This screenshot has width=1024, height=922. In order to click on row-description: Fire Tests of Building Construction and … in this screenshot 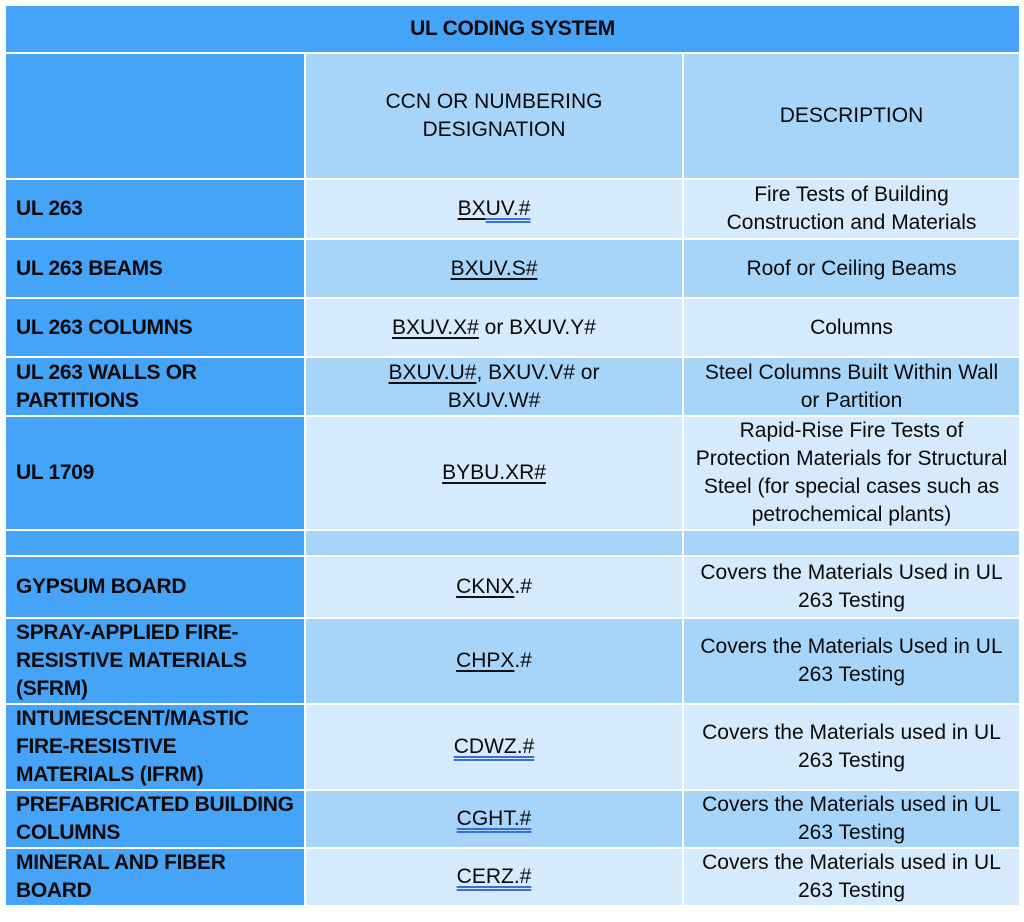, I will do `click(851, 209)`.